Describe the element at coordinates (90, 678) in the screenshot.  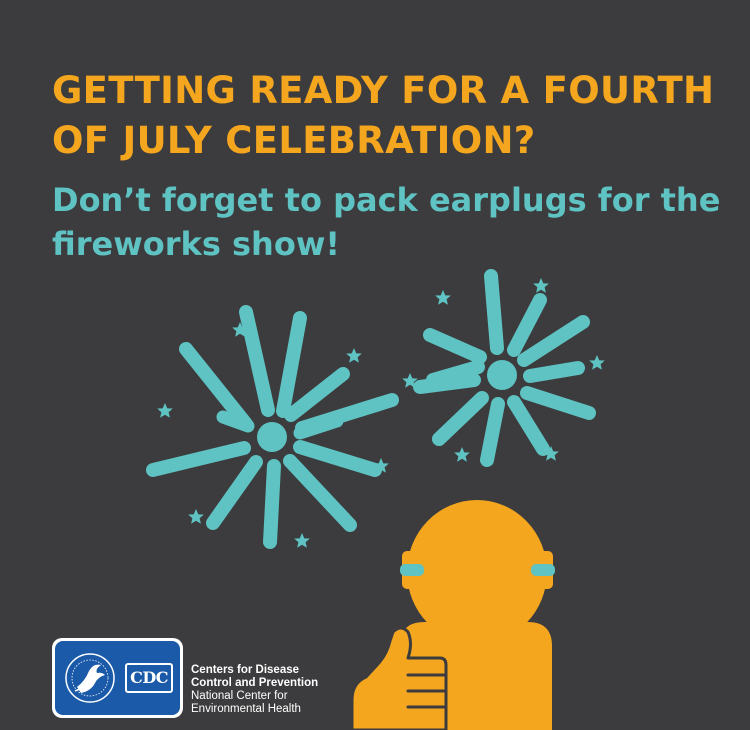
I see `hhs-eagle-seal-icon` at that location.